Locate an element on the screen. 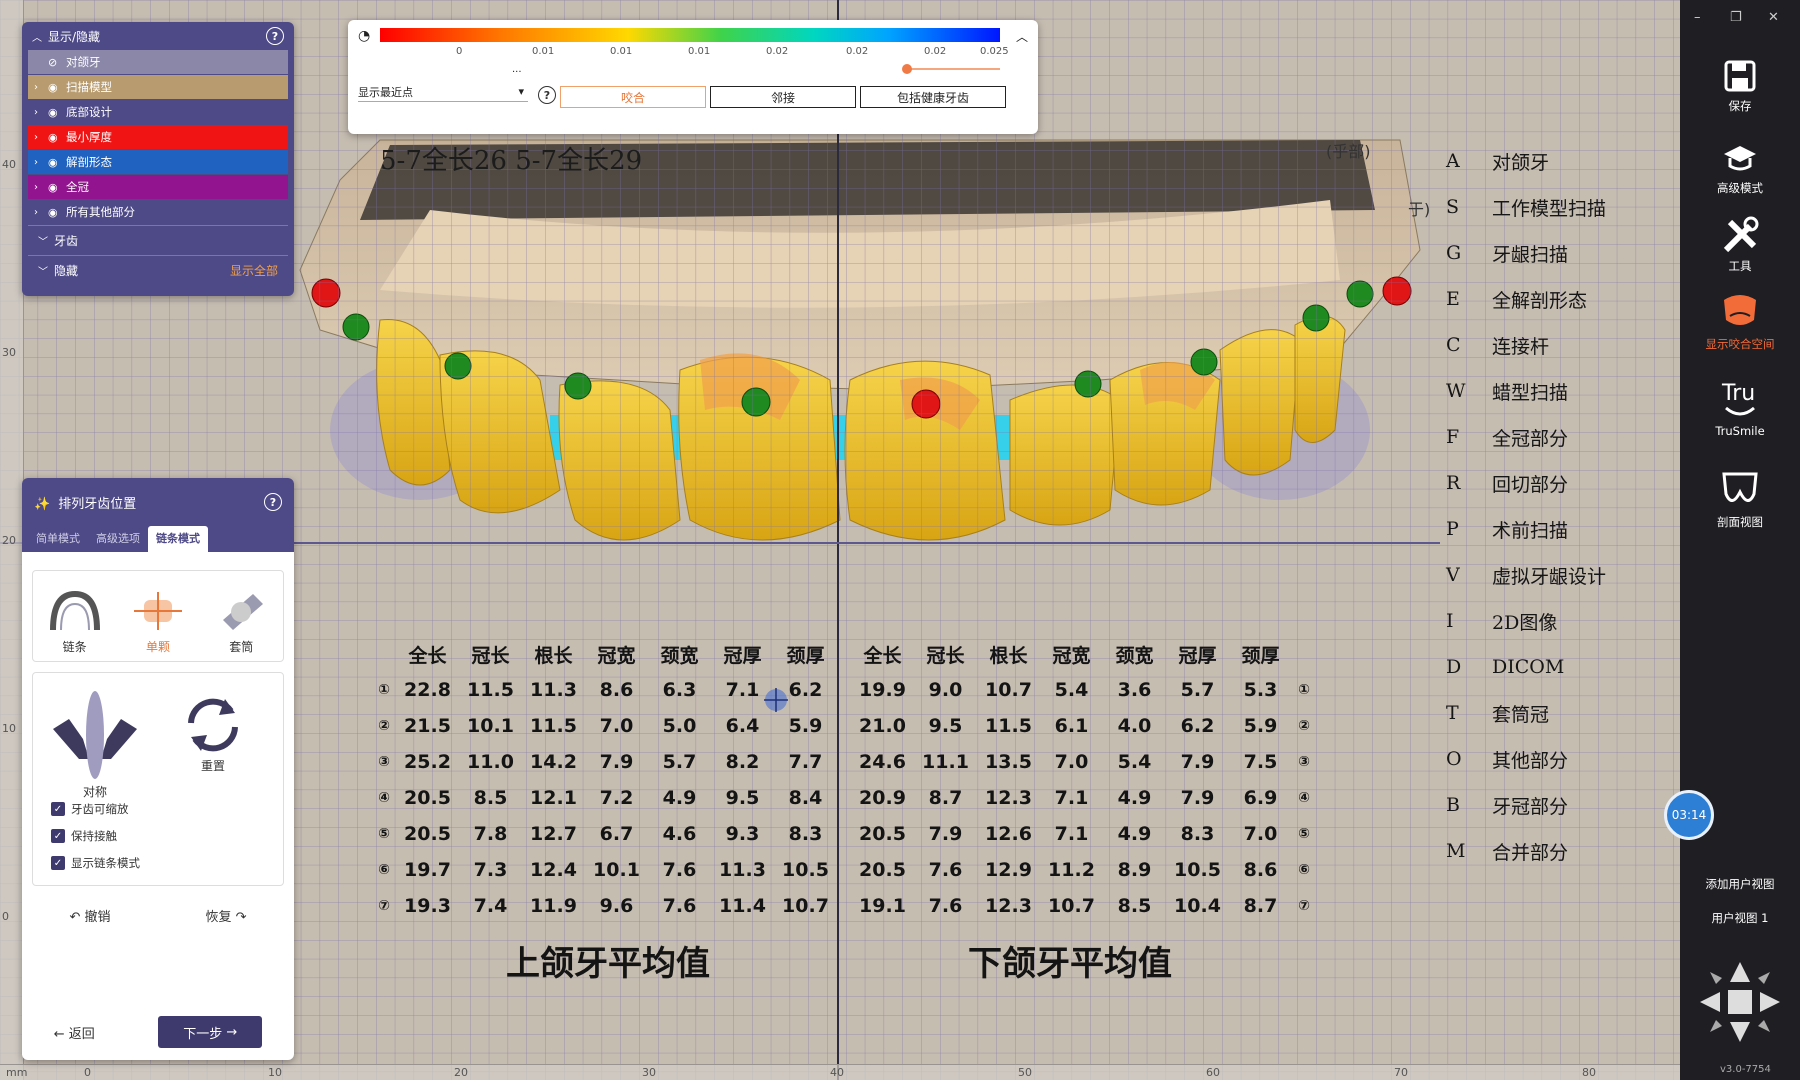 The width and height of the screenshot is (1800, 1080). mode-single: 单颗 is located at coordinates (158, 622).